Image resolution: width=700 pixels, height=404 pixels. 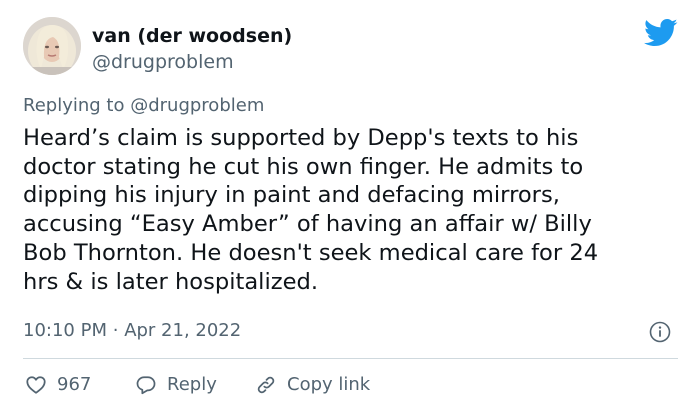 I want to click on avatar-photo, so click(x=52, y=46).